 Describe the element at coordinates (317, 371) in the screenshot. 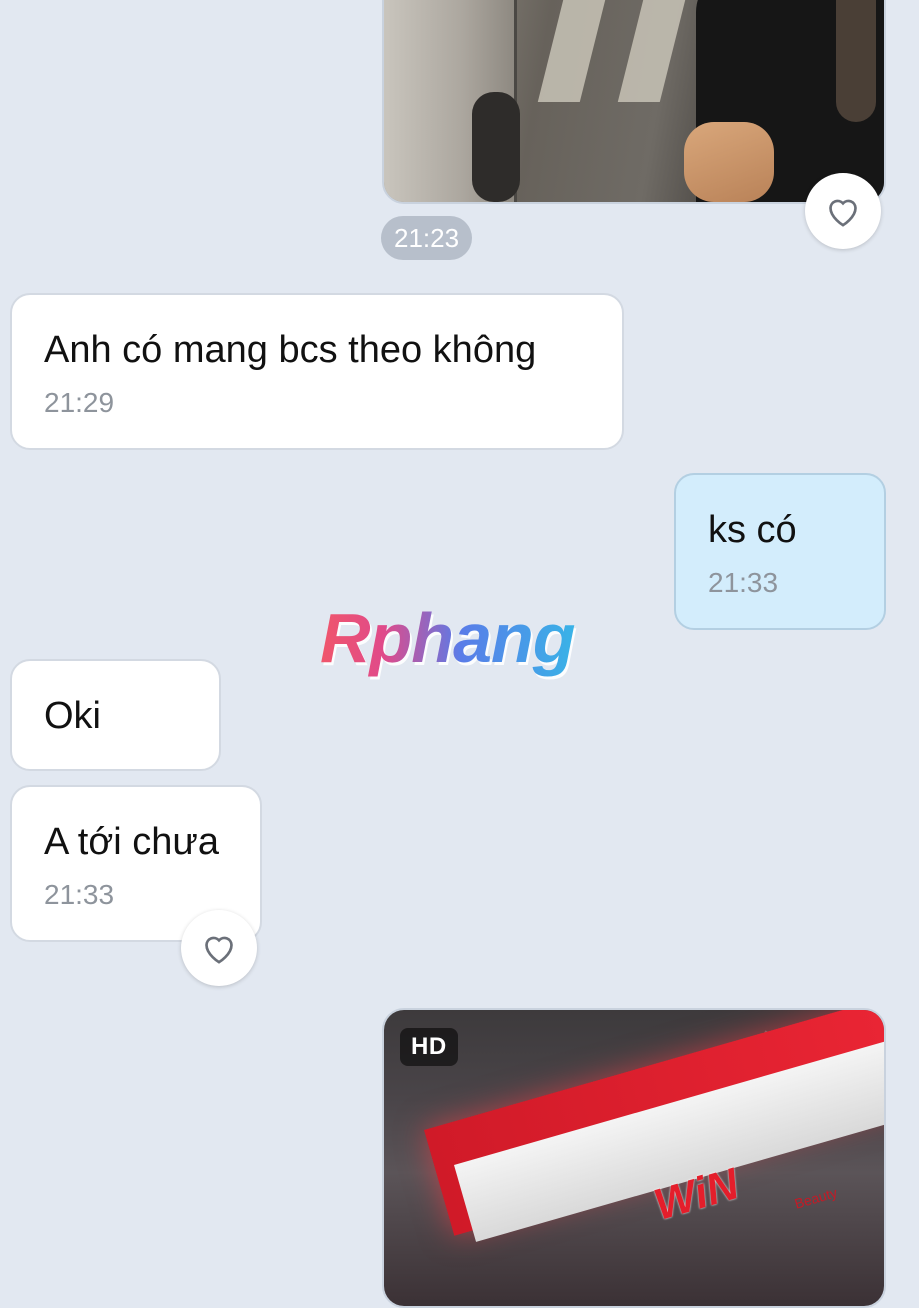

I see `message-bubble-incoming: Anh có mang bcs theo không 21:29` at that location.